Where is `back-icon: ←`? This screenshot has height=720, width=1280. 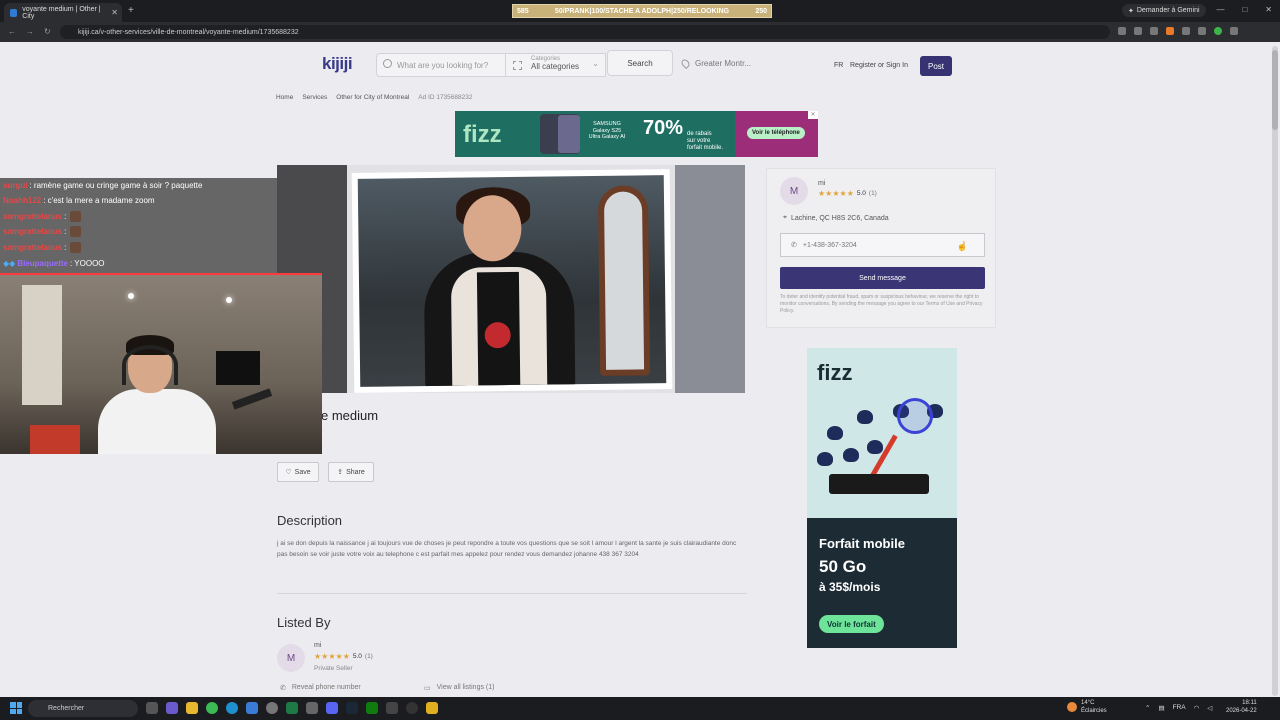
back-icon: ← is located at coordinates (12, 31).